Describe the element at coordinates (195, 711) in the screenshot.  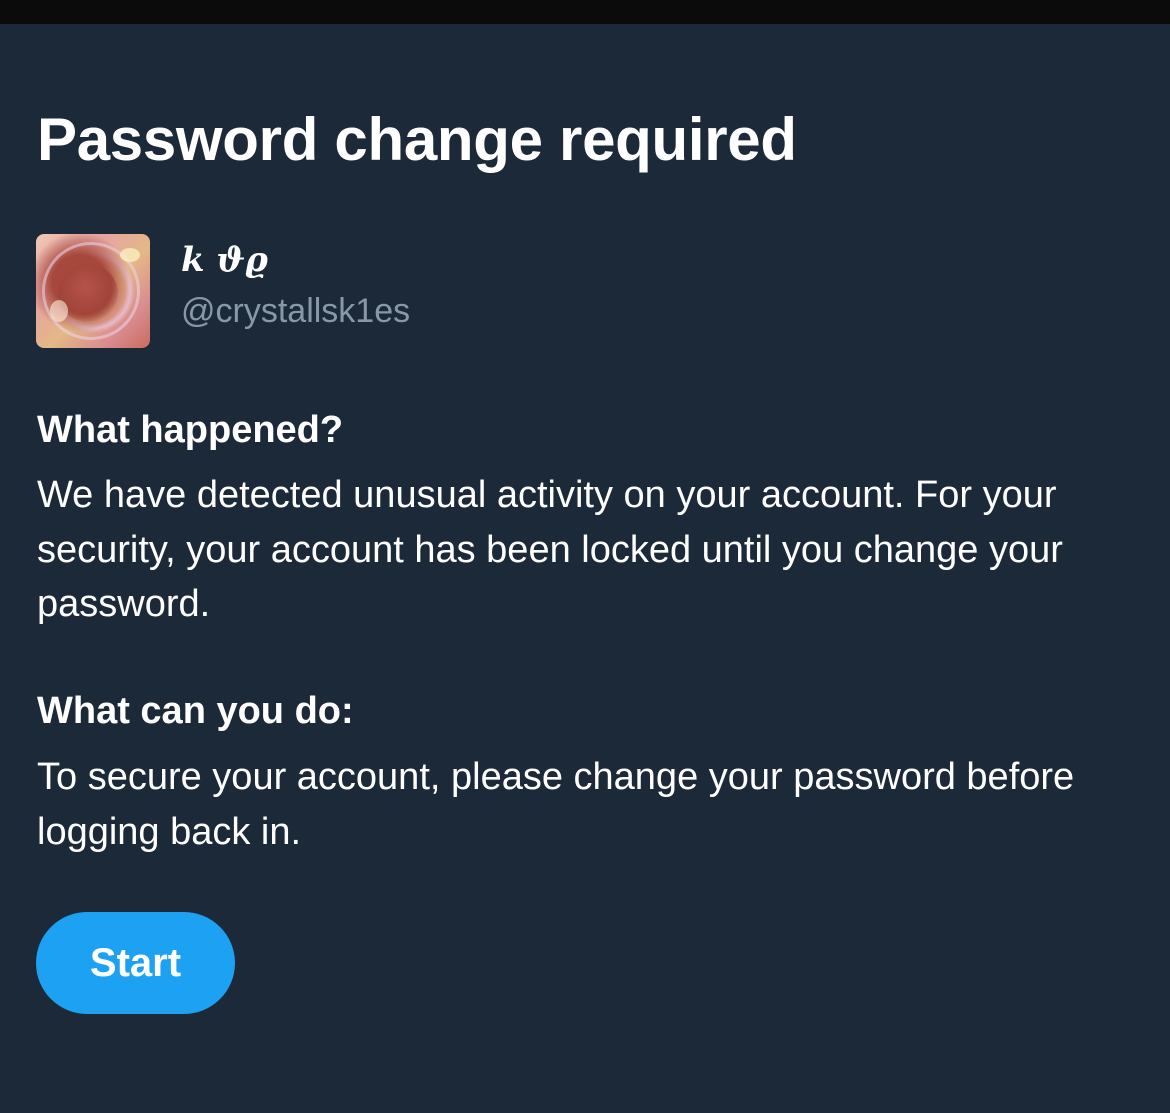
I see `what-can-you-do-heading: What can you do:` at that location.